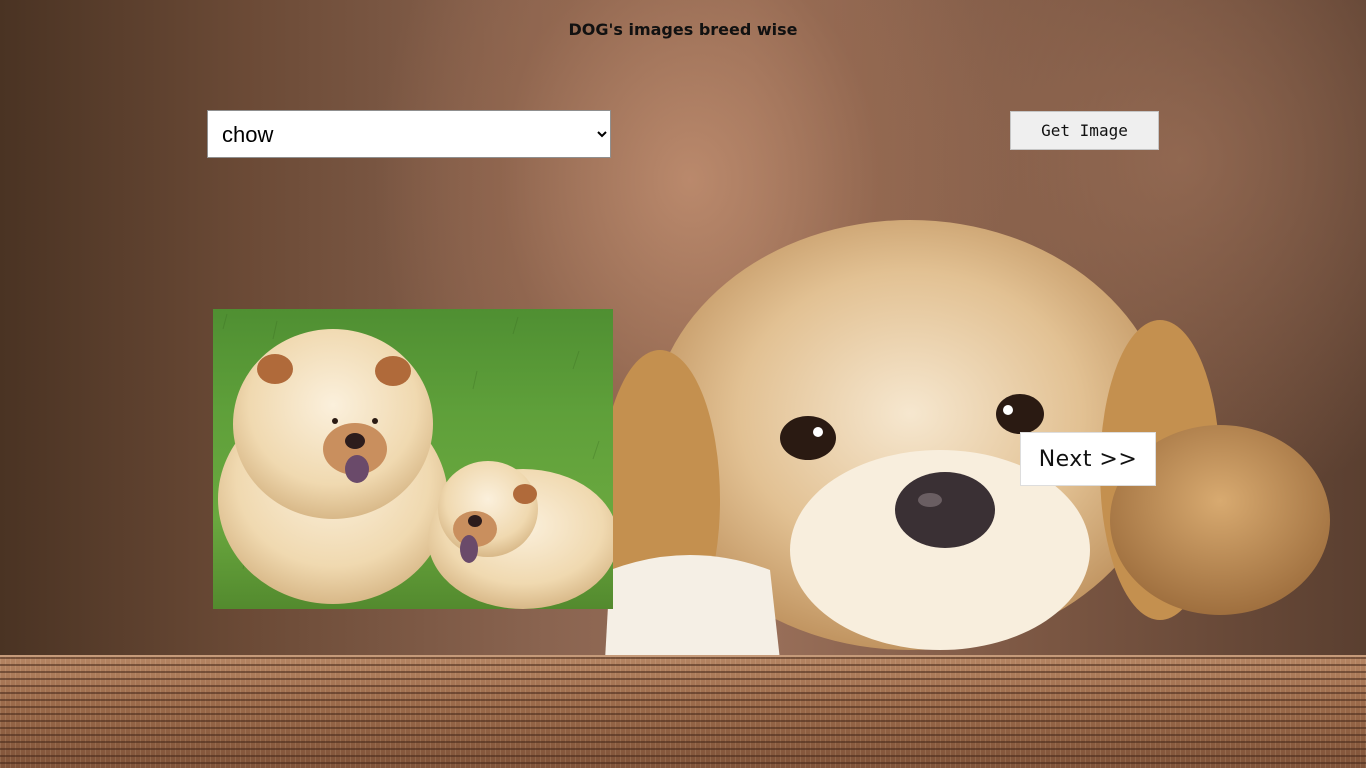 This screenshot has width=1366, height=768. I want to click on chow-dogs-image, so click(415, 461).